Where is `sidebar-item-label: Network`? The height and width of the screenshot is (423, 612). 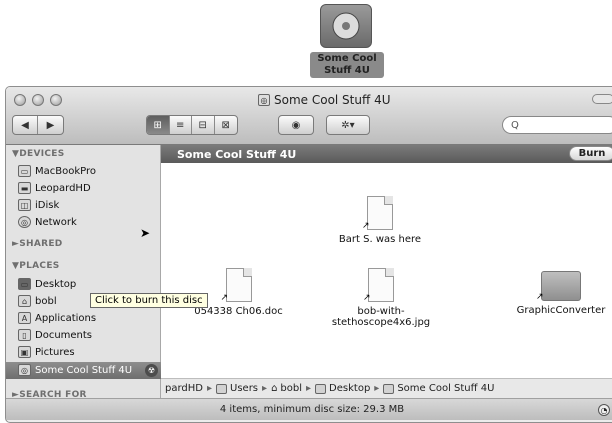
sidebar-item-label: Network is located at coordinates (56, 222).